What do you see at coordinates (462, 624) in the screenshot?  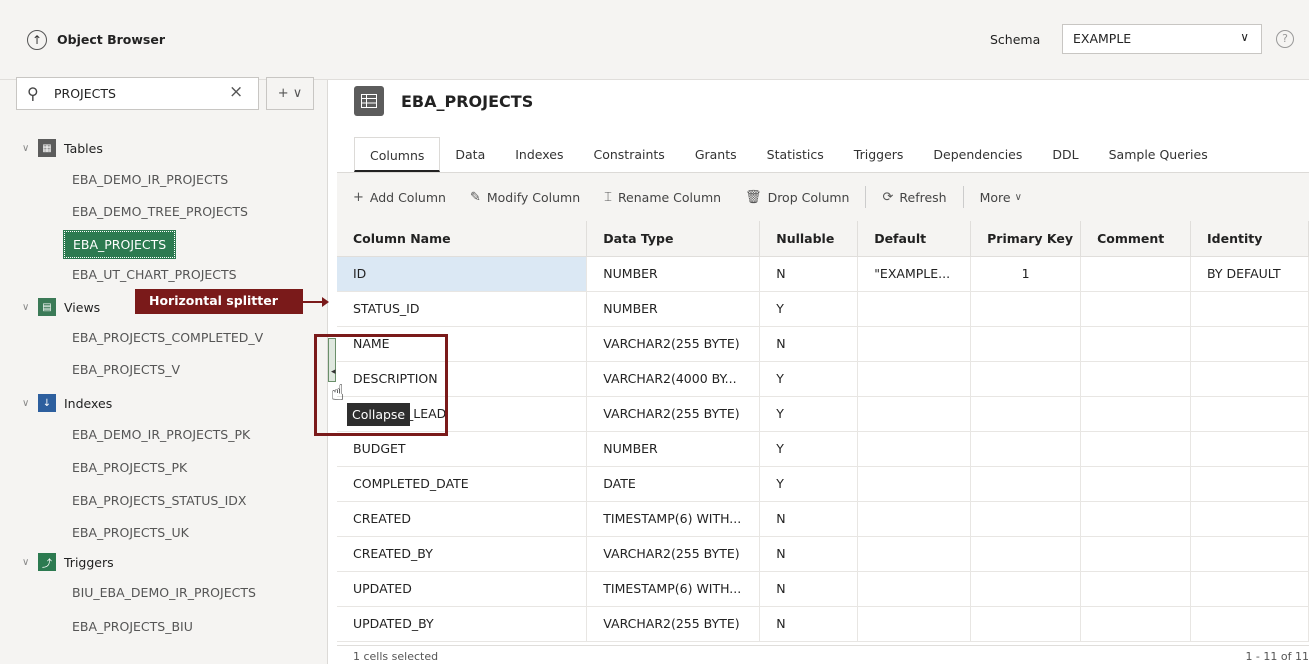 I see `table-cell: UPDATED_BY` at bounding box center [462, 624].